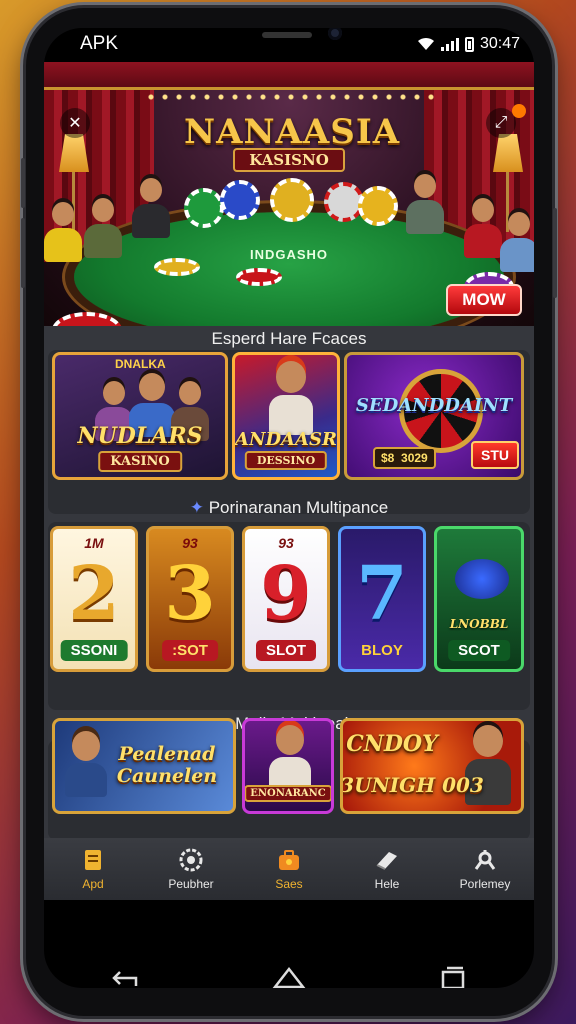 Image resolution: width=576 pixels, height=1024 pixels. Describe the element at coordinates (485, 860) in the screenshot. I see `profile-icon` at that location.